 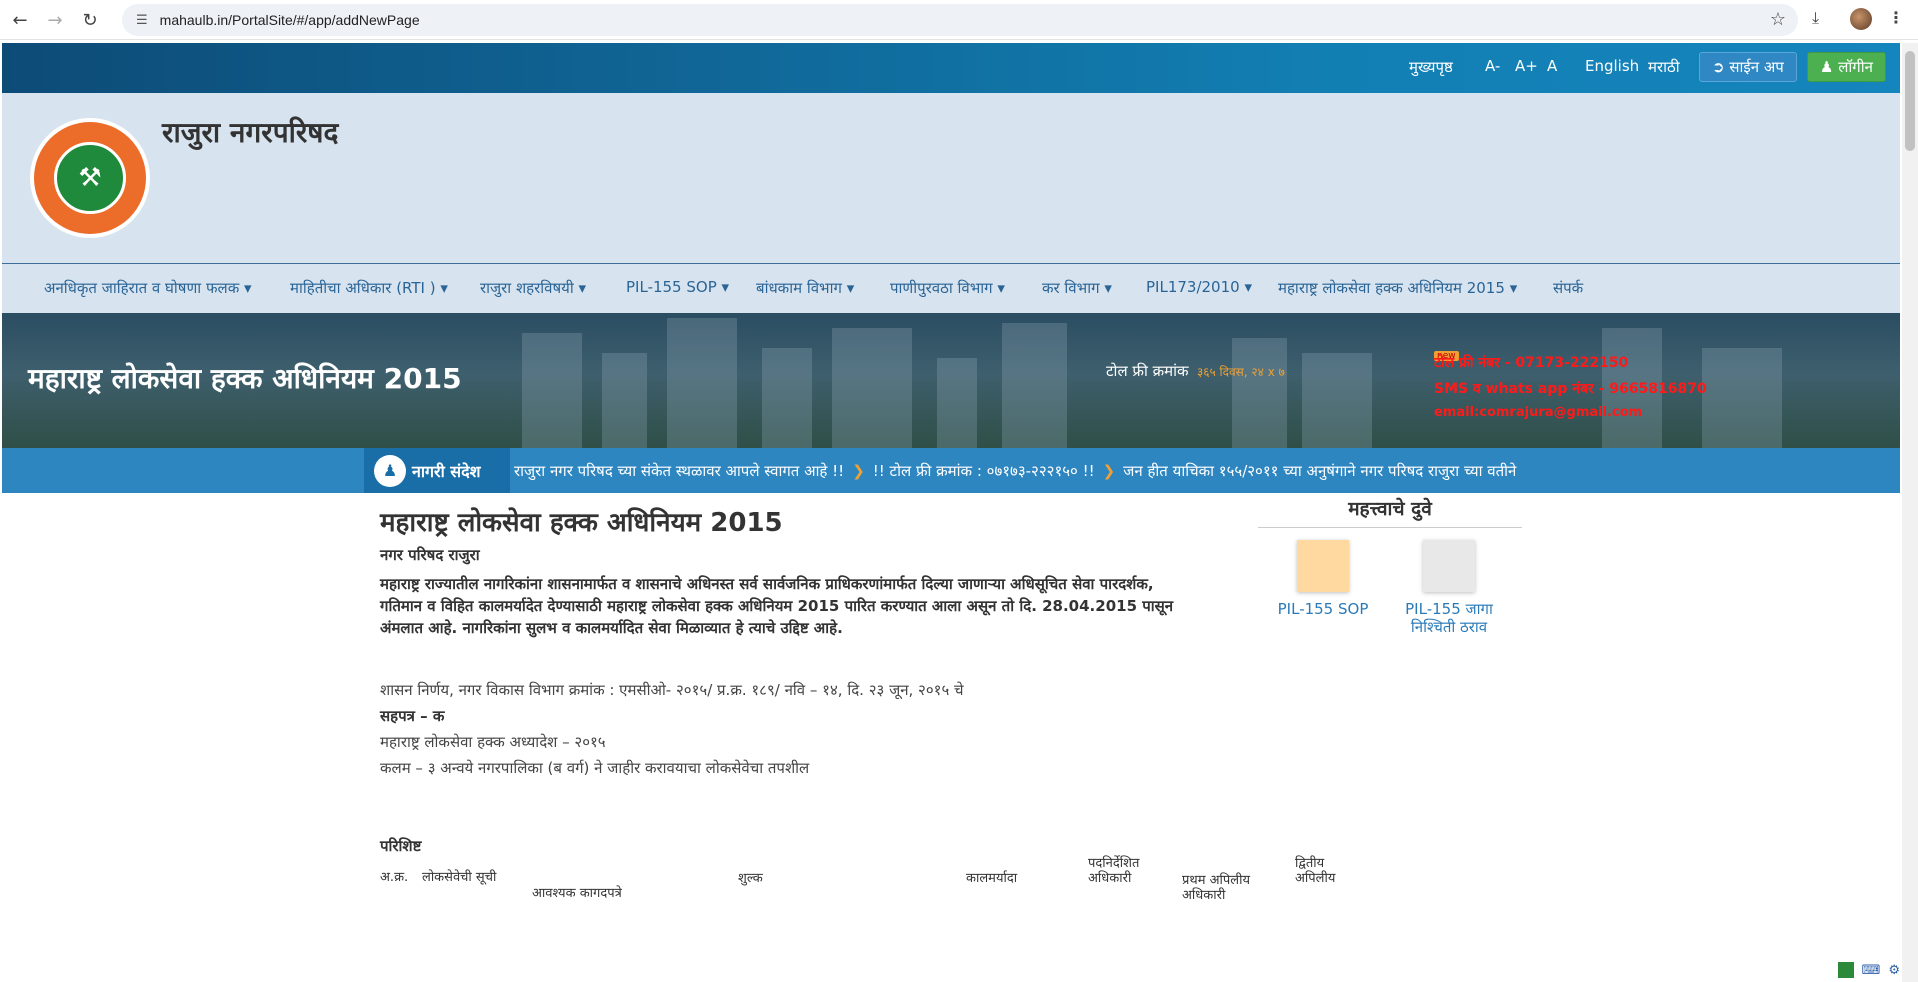 What do you see at coordinates (55, 20) in the screenshot?
I see `forward-icon: →` at bounding box center [55, 20].